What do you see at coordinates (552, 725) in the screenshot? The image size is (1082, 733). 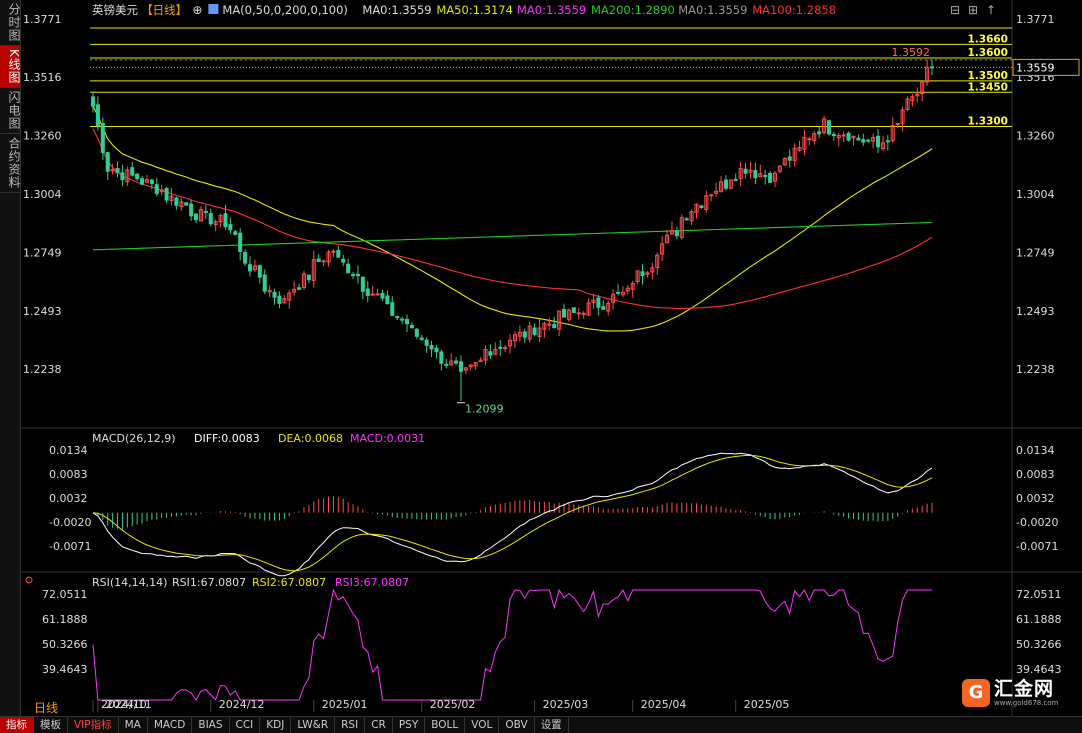 I see `indicator-tab-设置: 设置` at bounding box center [552, 725].